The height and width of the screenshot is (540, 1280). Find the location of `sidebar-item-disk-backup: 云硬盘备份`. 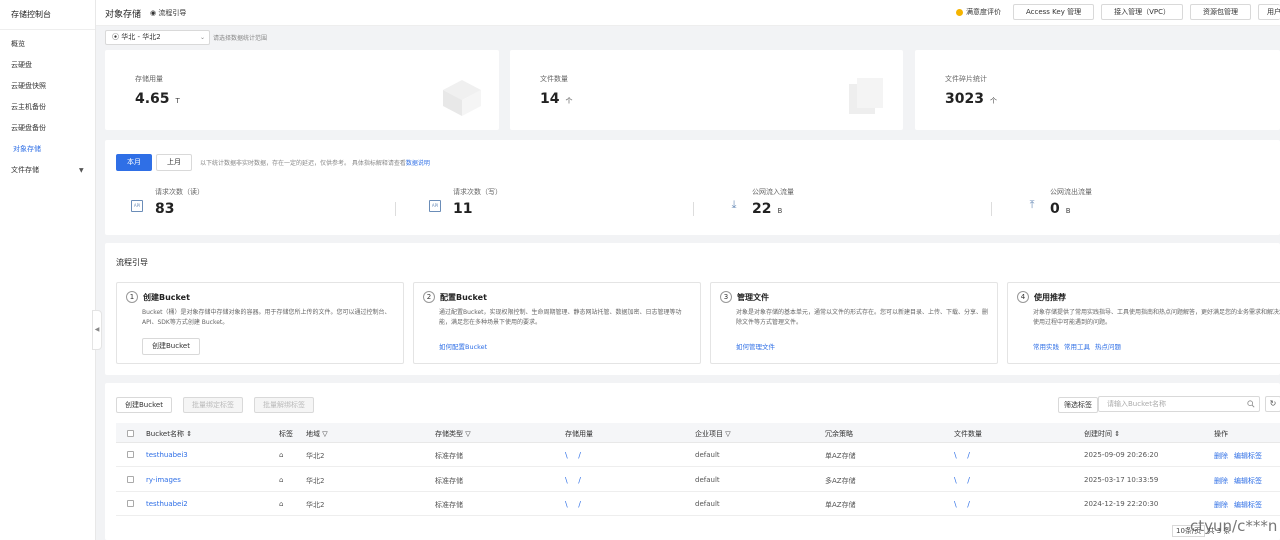

sidebar-item-disk-backup: 云硬盘备份 is located at coordinates (47, 128).